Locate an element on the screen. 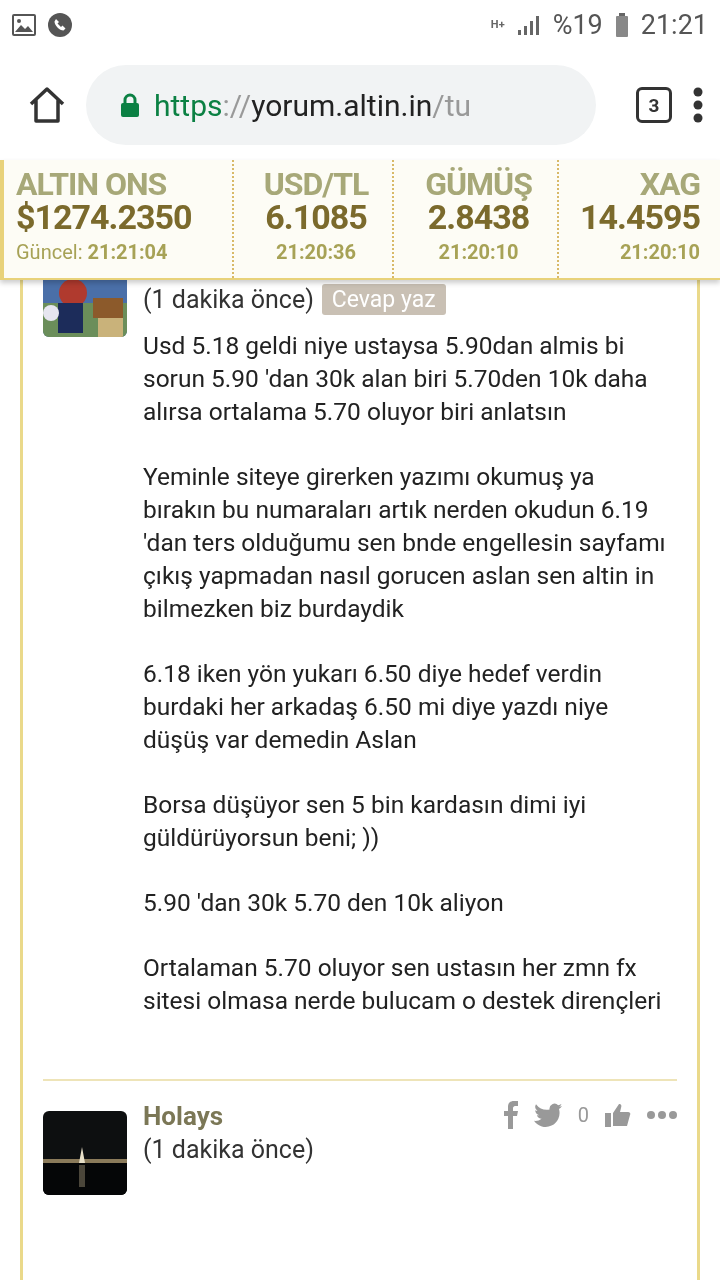 The width and height of the screenshot is (720, 1280). lock-icon is located at coordinates (130, 105).